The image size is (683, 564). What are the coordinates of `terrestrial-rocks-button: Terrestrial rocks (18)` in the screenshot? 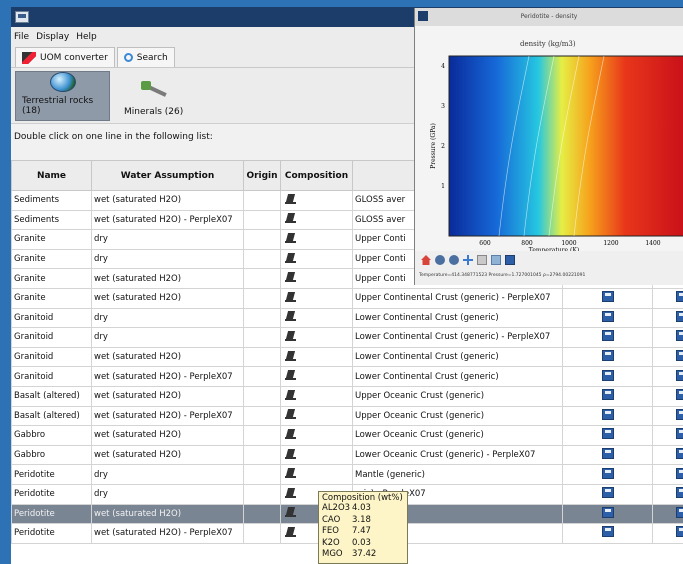 It's located at (62, 95).